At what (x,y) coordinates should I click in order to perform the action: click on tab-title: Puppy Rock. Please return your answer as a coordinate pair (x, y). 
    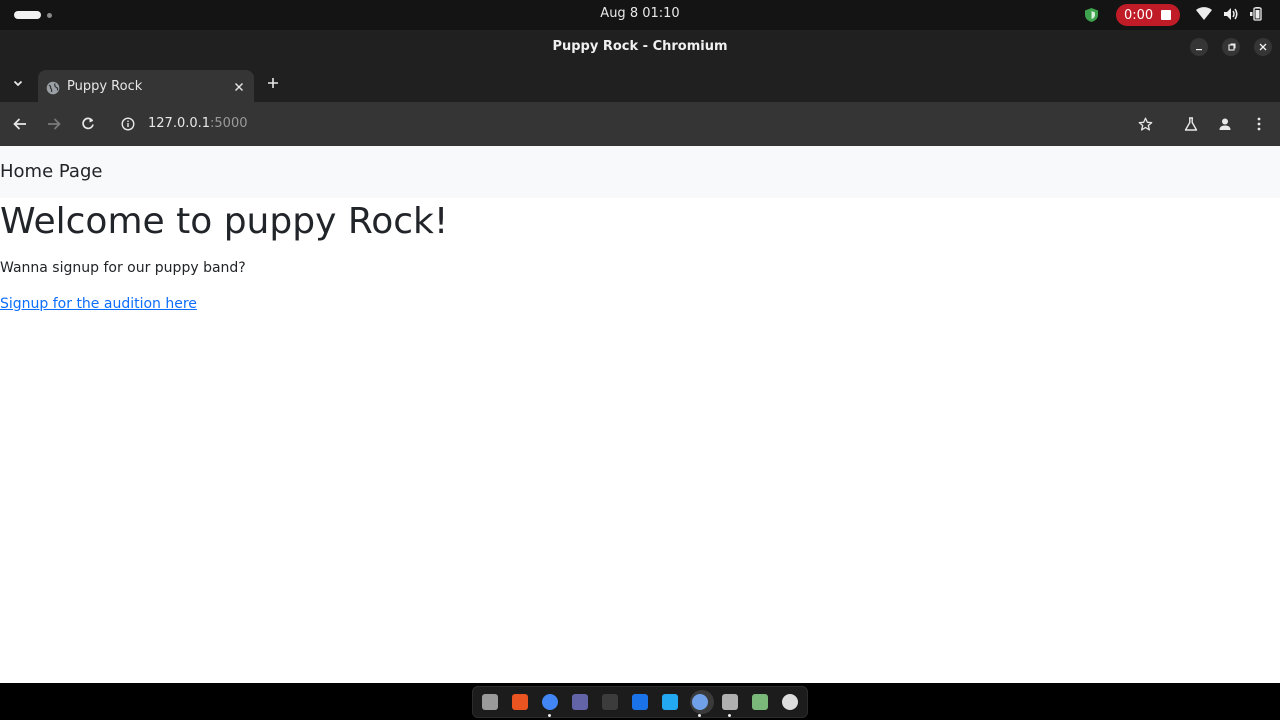
    Looking at the image, I should click on (105, 86).